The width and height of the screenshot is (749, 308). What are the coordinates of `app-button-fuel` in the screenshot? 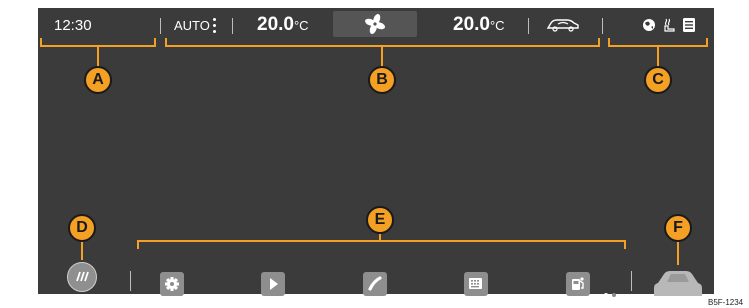 It's located at (578, 284).